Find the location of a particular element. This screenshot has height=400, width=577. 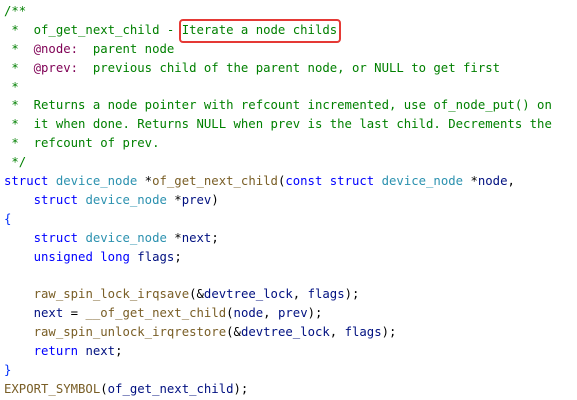

code-line: * @node: parent node is located at coordinates (290, 49).